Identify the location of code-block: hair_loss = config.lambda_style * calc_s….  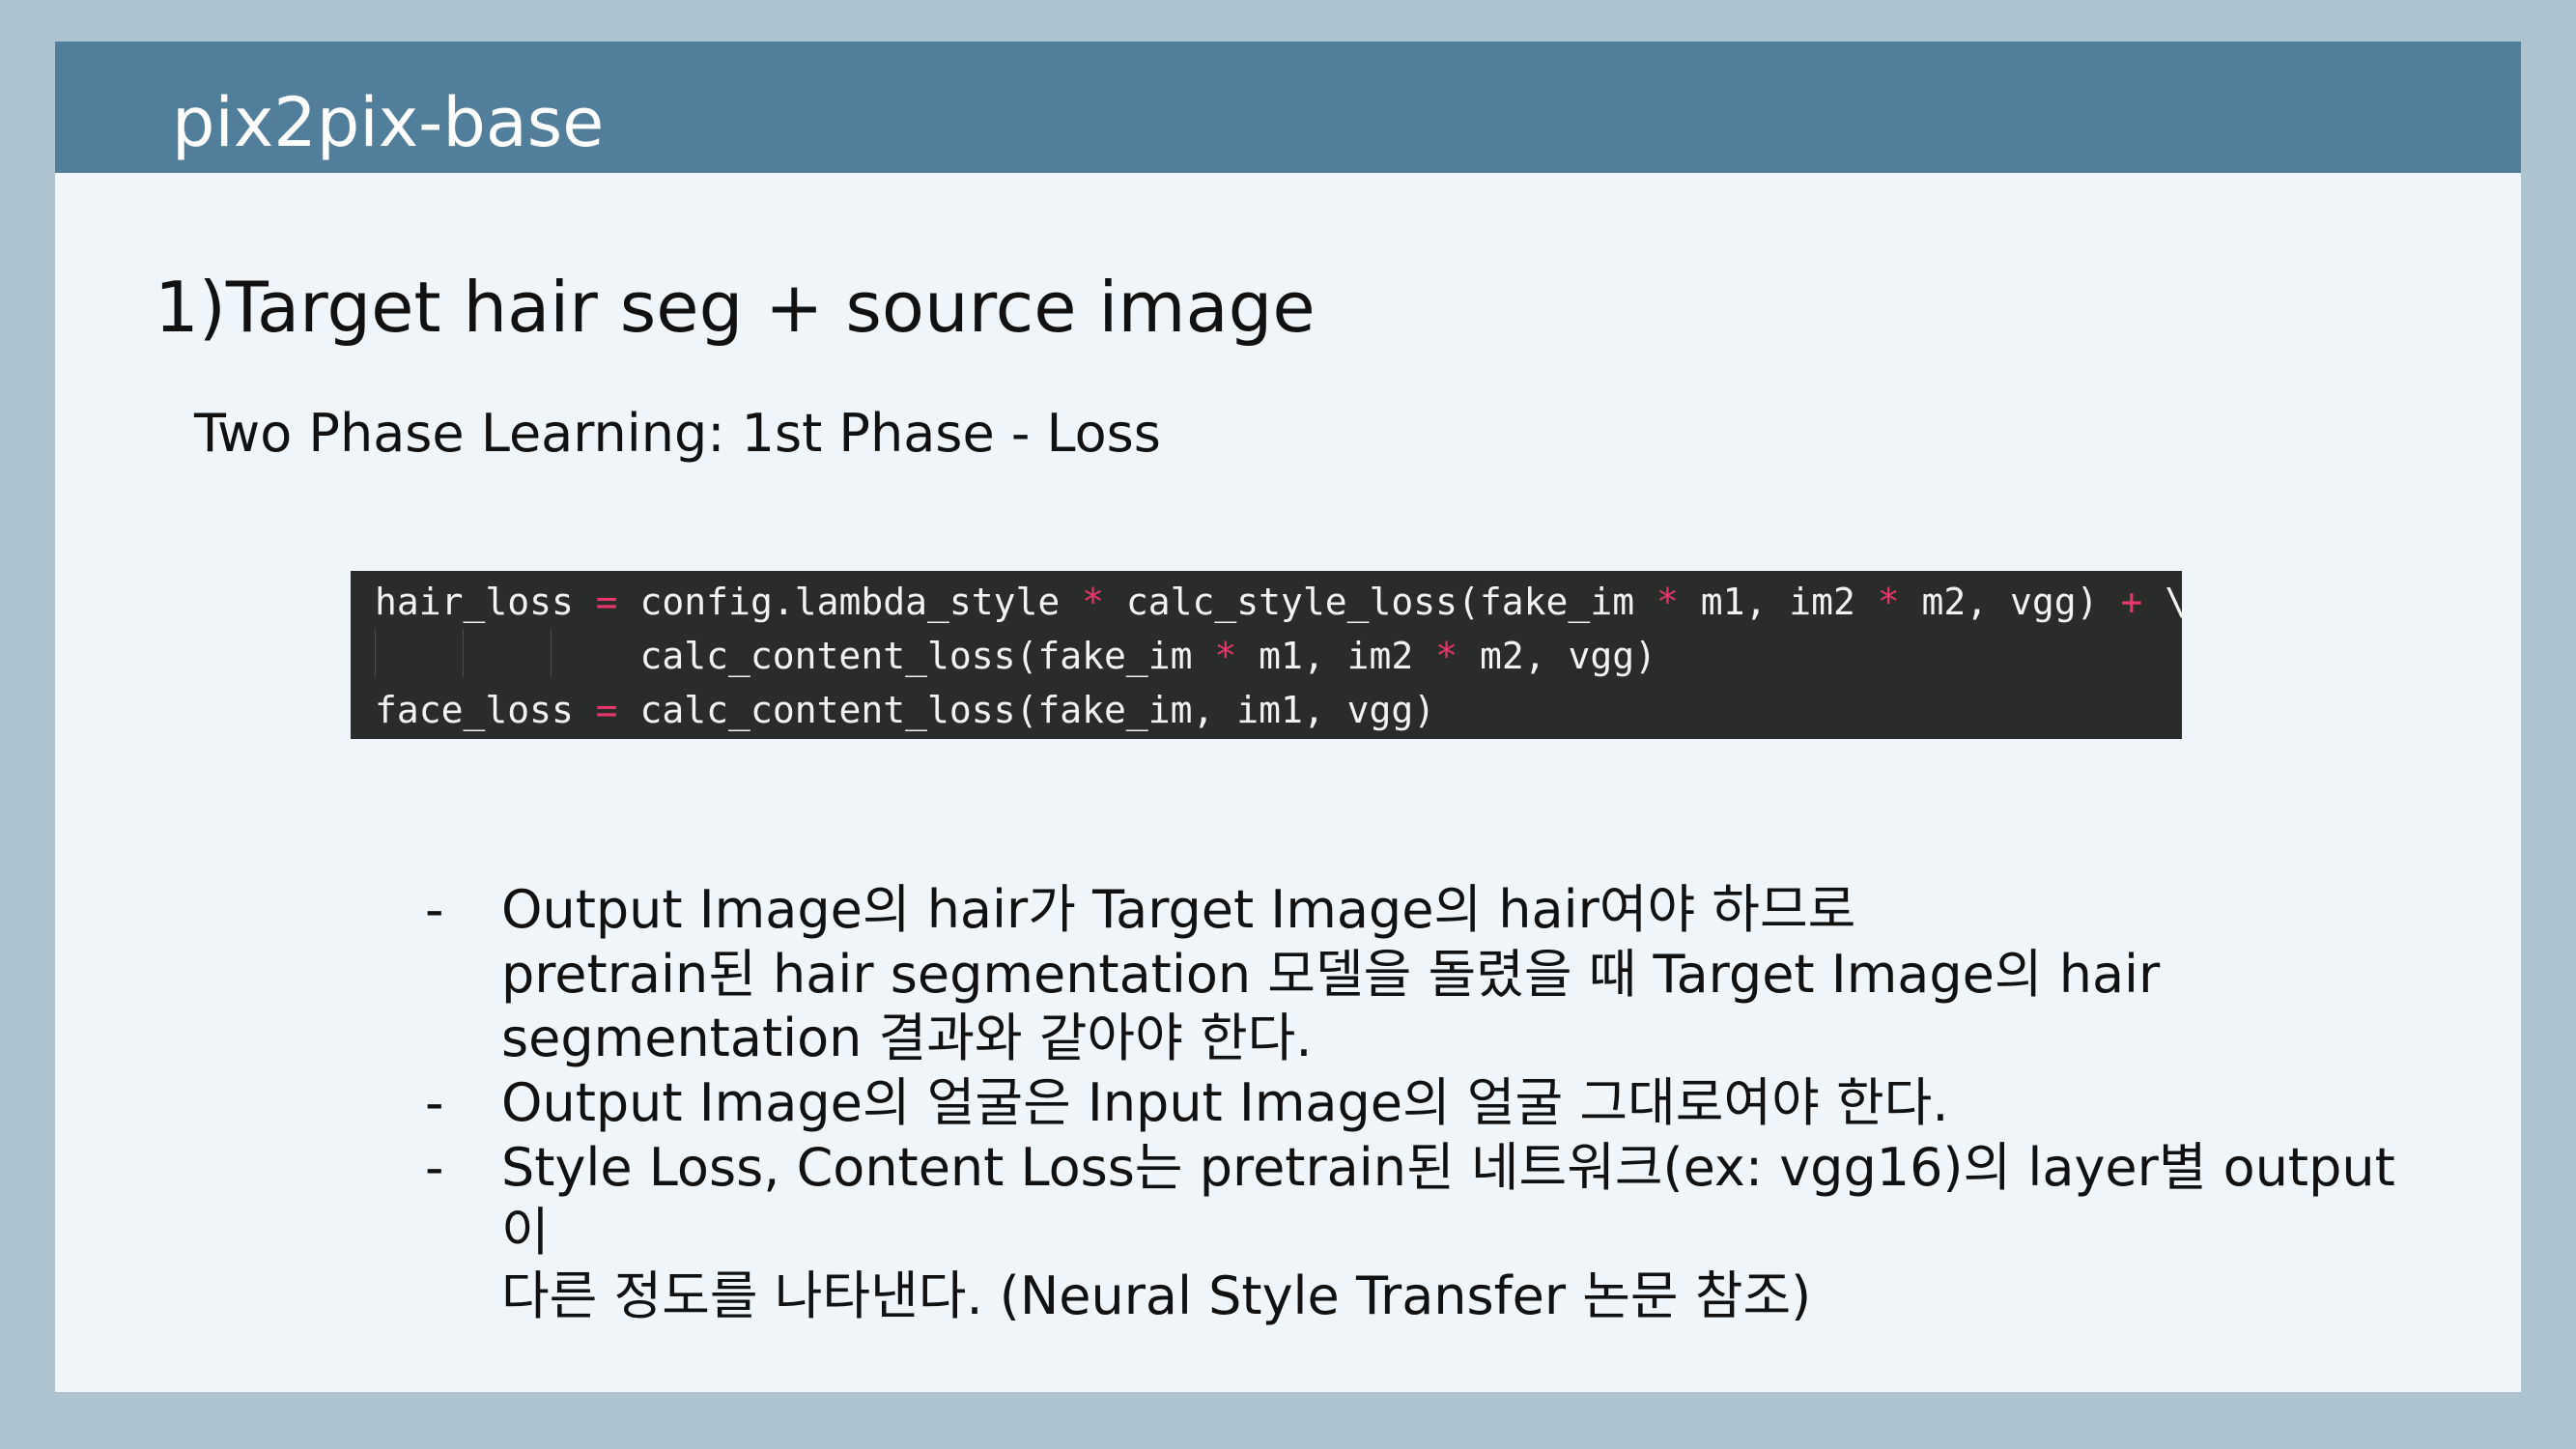
(1269, 655).